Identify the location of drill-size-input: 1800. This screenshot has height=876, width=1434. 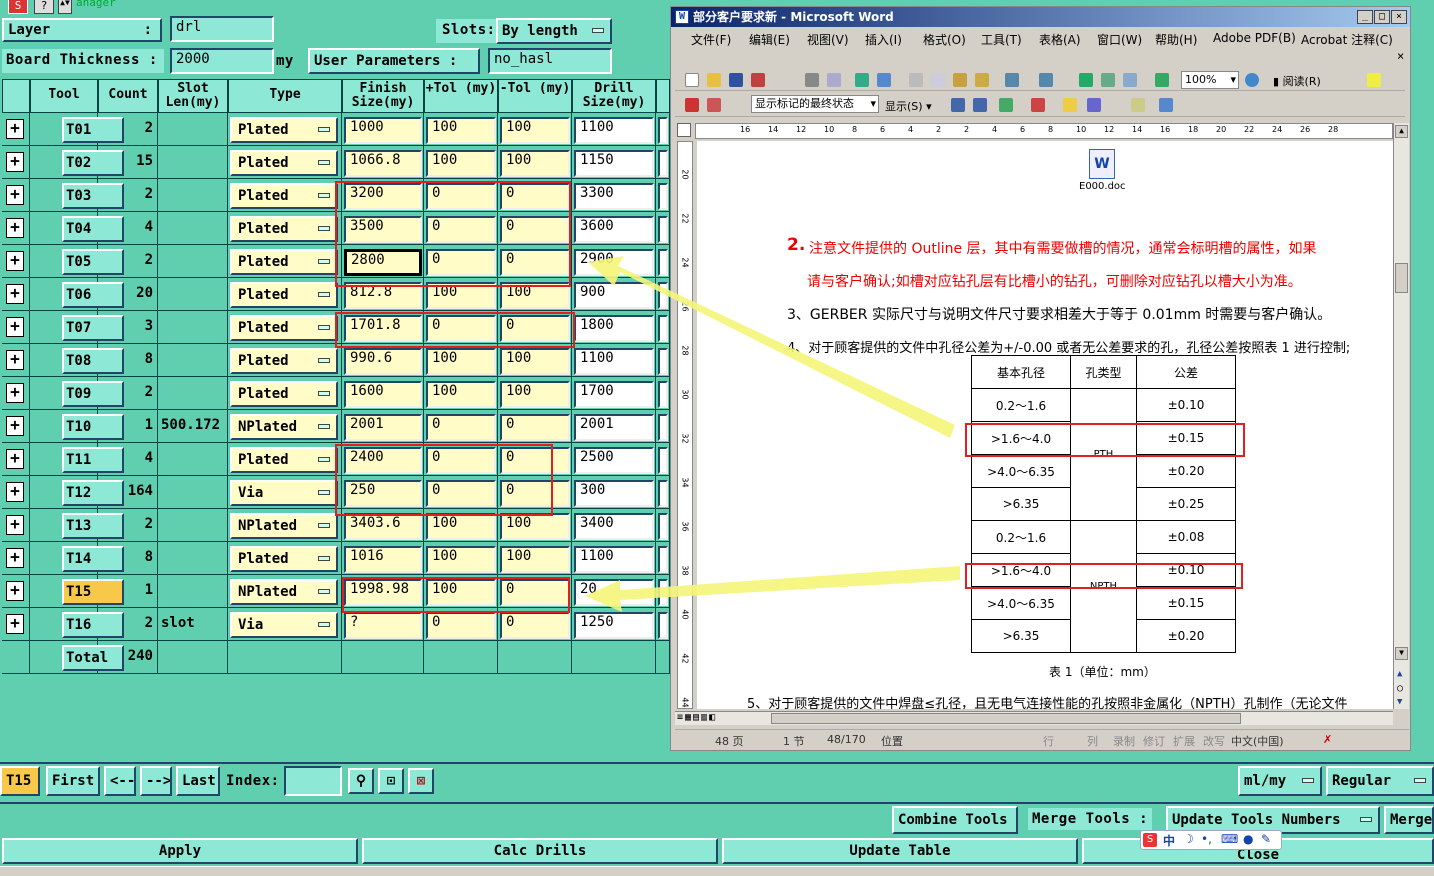
(614, 328).